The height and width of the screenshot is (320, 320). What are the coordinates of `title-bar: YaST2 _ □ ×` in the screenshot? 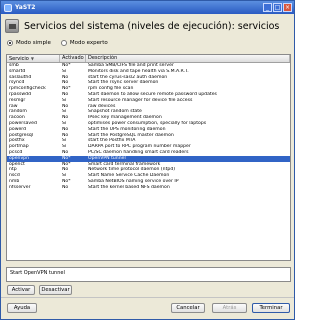 It's located at (147, 7).